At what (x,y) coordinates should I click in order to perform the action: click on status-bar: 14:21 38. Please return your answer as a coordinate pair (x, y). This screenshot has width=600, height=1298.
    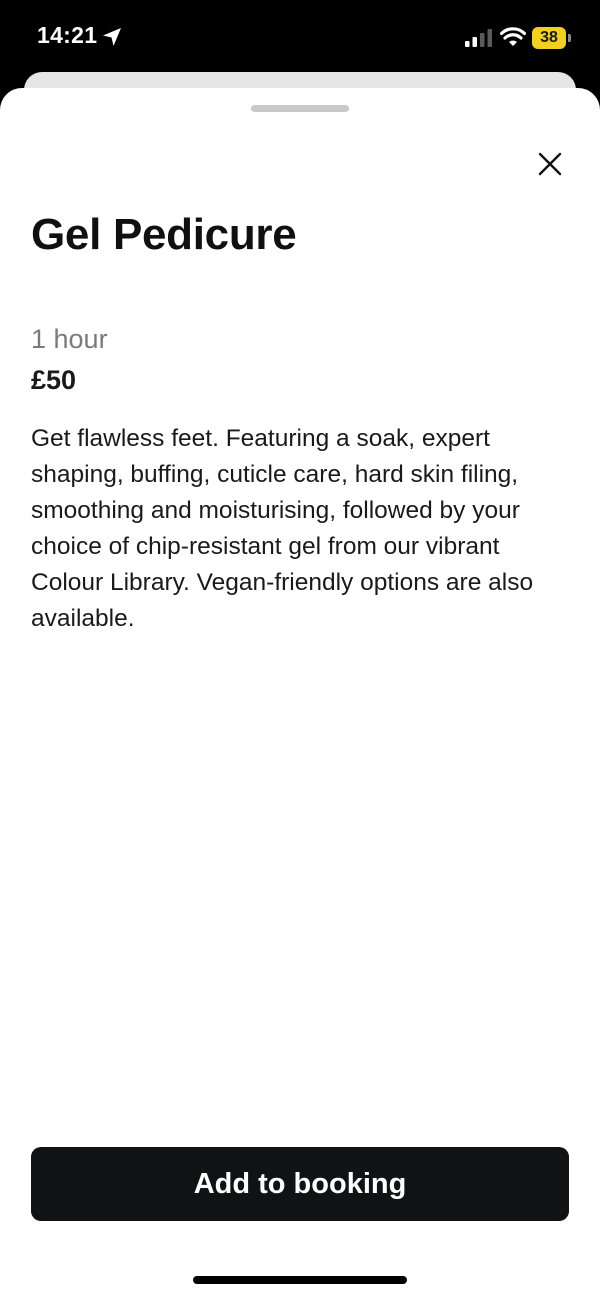
    Looking at the image, I should click on (300, 39).